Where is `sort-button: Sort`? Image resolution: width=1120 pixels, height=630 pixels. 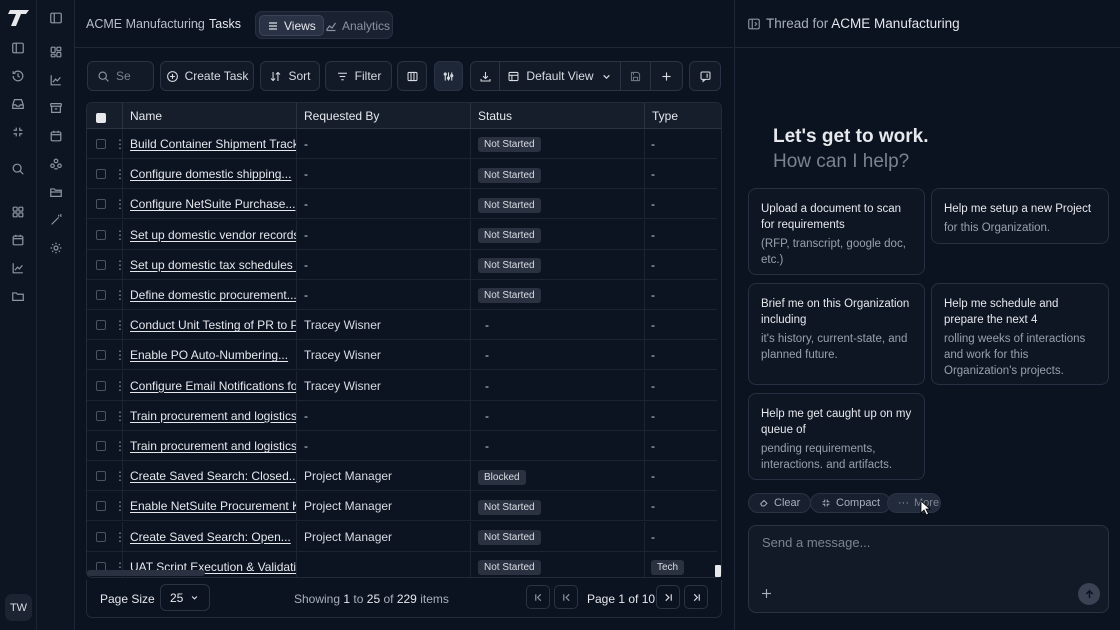
sort-button: Sort is located at coordinates (290, 76).